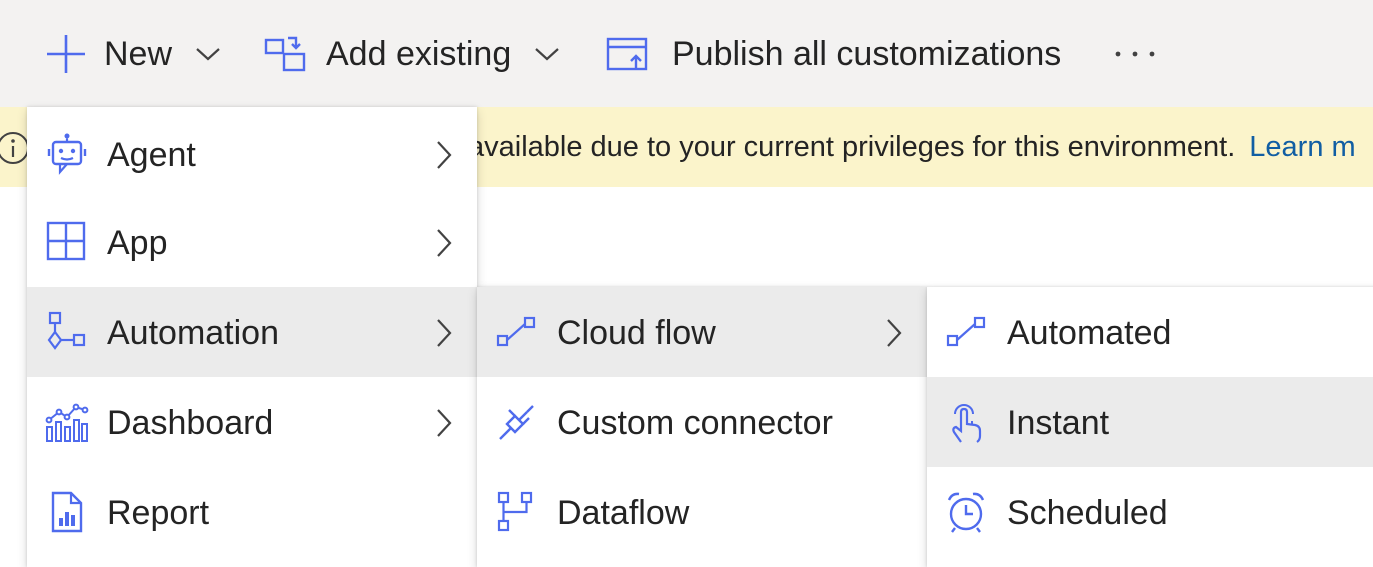 The height and width of the screenshot is (567, 1373). I want to click on menu-item-label: Instant, so click(1058, 423).